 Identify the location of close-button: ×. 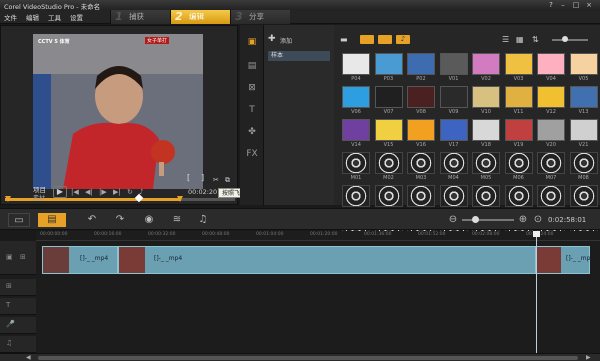
(589, 5).